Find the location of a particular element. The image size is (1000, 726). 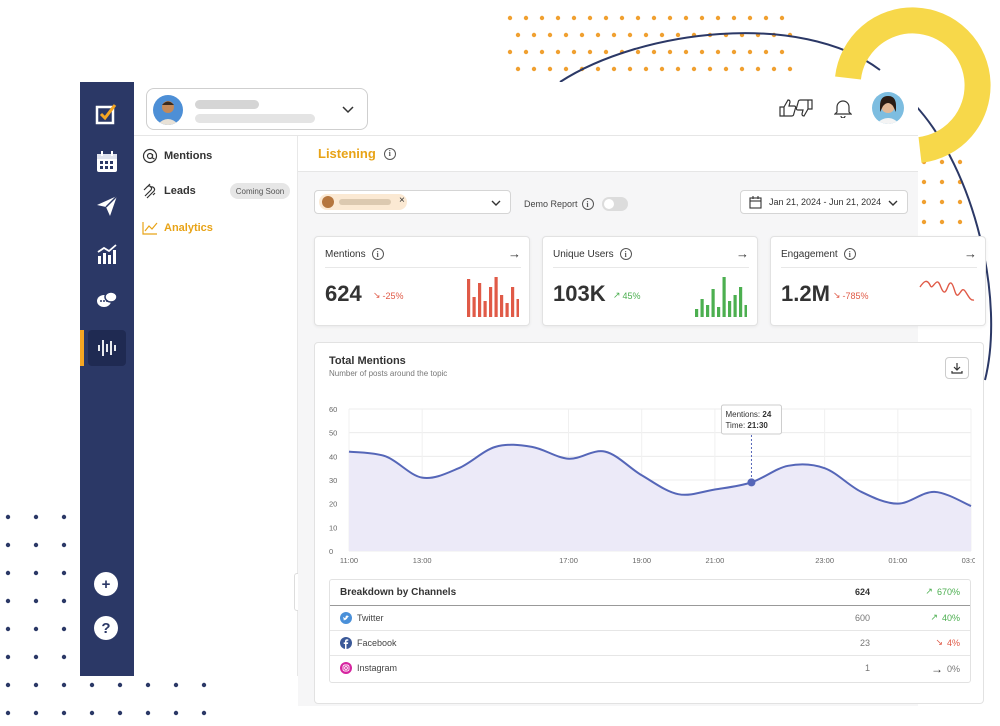

listening-subnav: Mentions Leads Coming Soon Analytics is located at coordinates (216, 406).